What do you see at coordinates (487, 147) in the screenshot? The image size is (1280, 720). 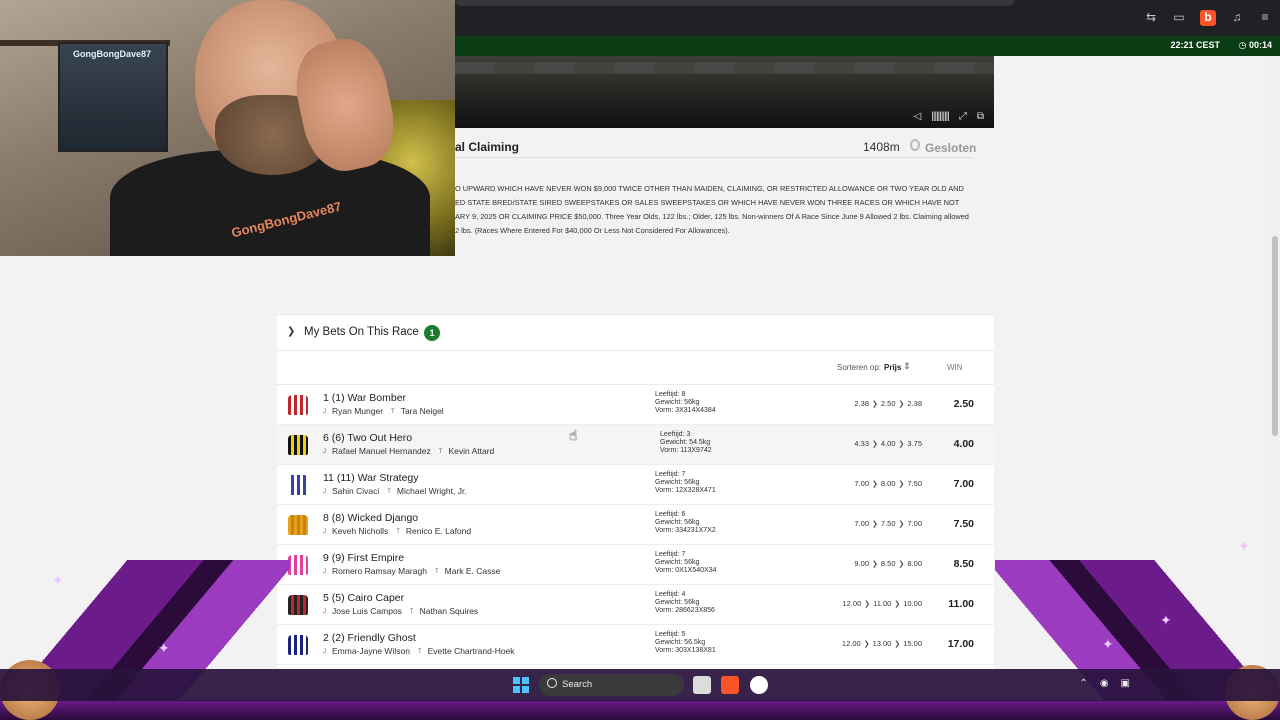 I see `race-title: al Claiming` at bounding box center [487, 147].